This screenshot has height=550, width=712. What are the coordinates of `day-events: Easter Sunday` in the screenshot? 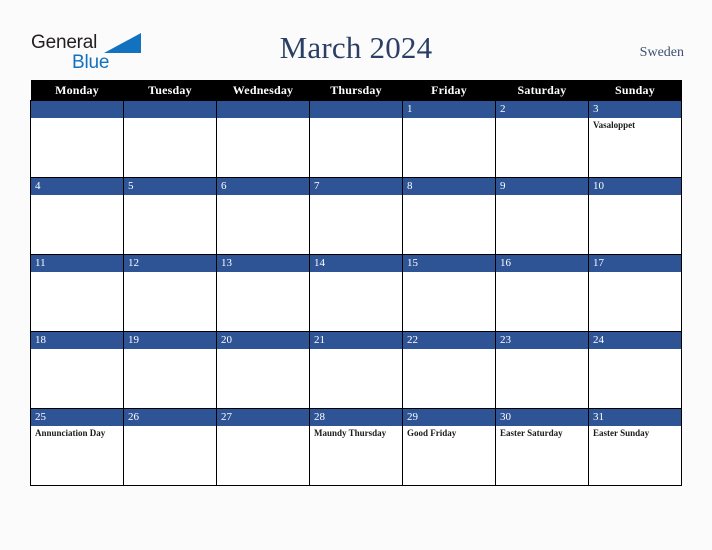 It's located at (635, 432).